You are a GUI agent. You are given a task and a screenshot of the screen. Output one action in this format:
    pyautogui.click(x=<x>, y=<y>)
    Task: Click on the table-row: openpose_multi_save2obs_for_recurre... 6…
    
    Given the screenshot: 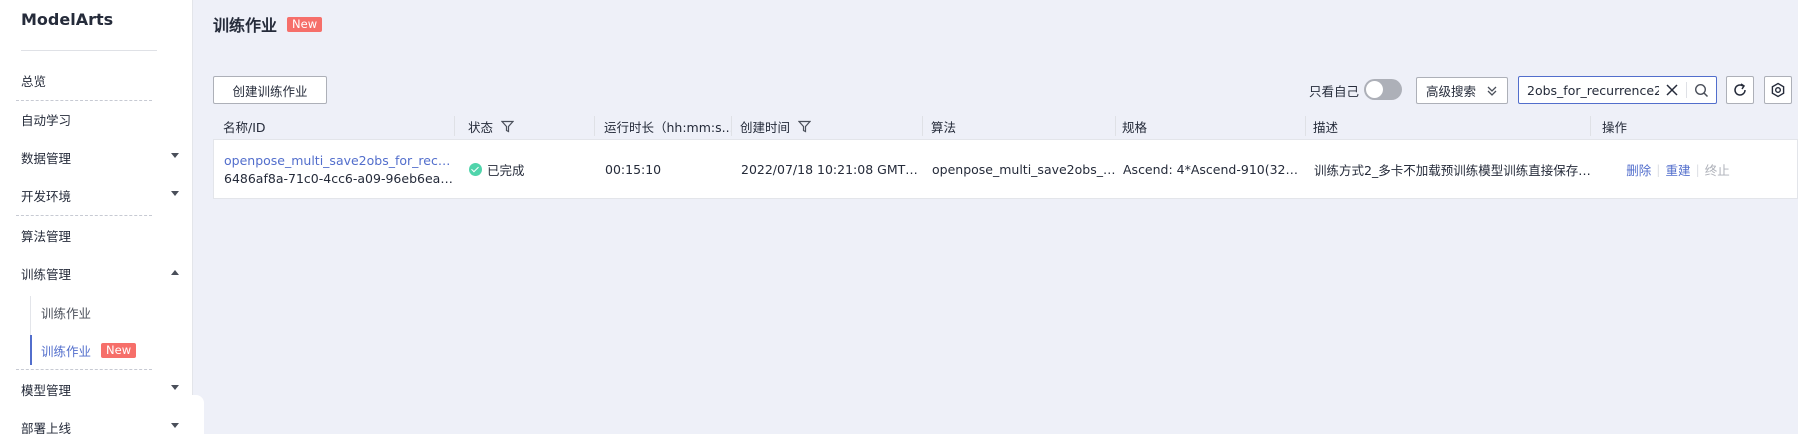 What is the action you would take?
    pyautogui.click(x=1005, y=169)
    